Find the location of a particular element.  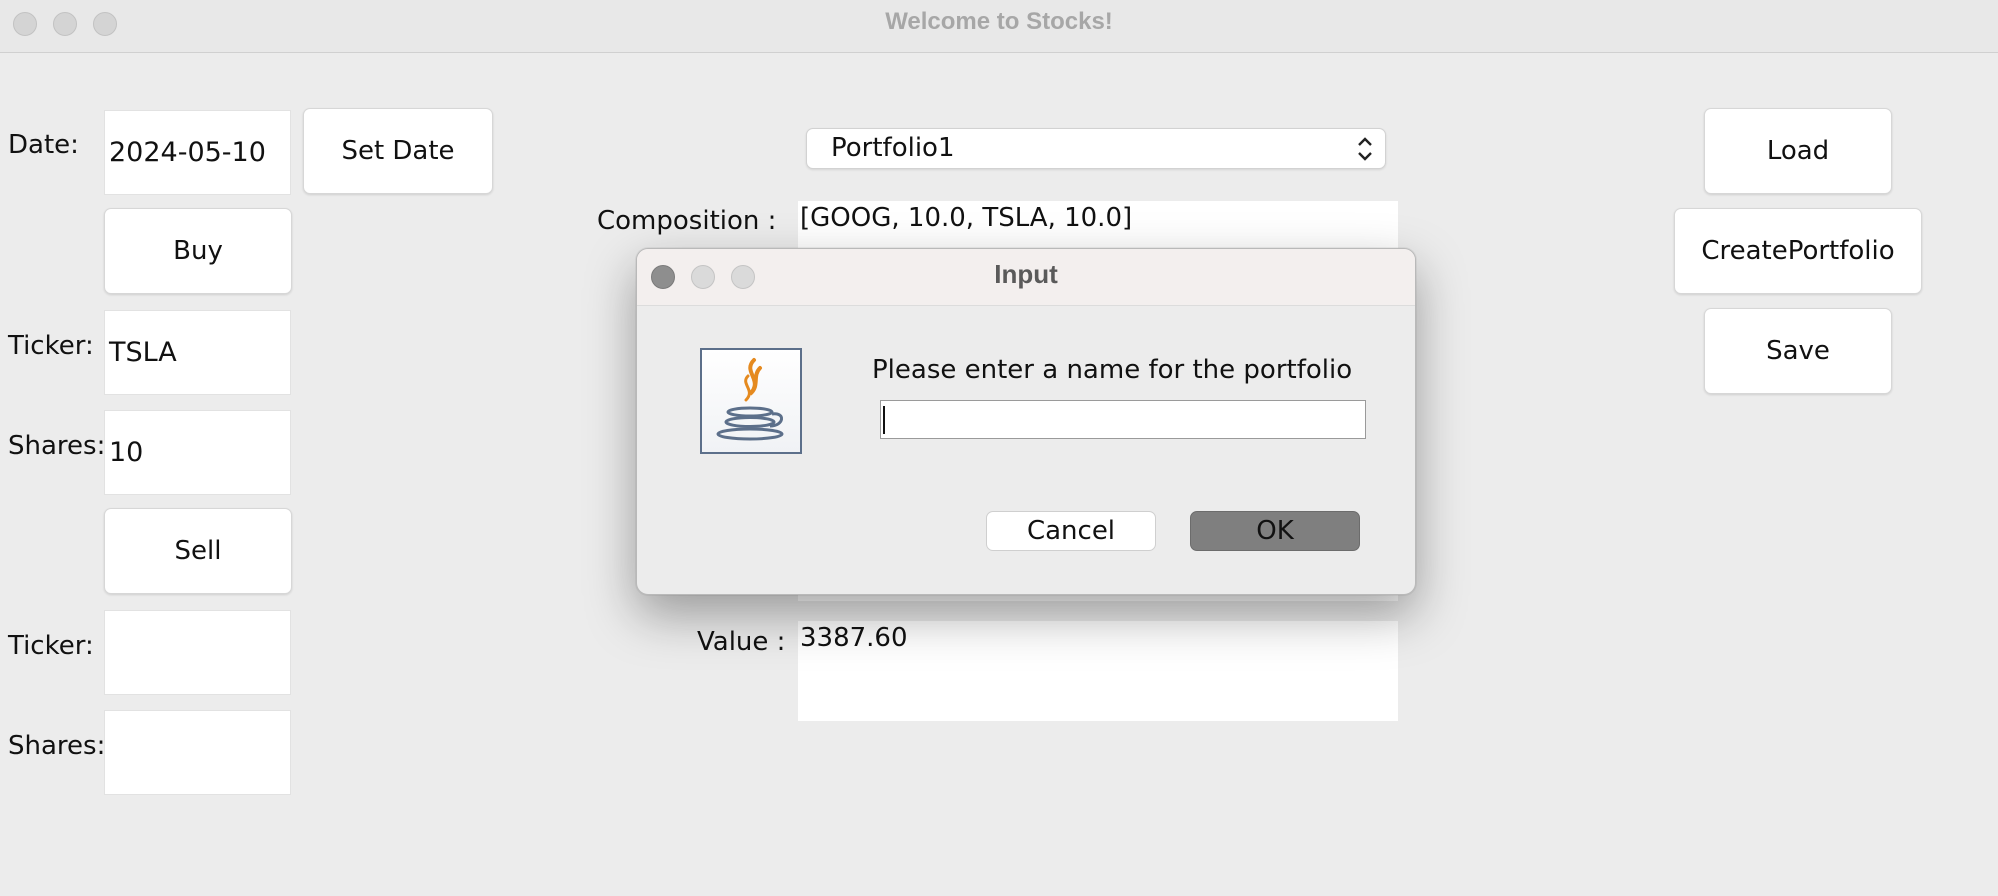

sell-ticker-label: Ticker: is located at coordinates (51, 646).